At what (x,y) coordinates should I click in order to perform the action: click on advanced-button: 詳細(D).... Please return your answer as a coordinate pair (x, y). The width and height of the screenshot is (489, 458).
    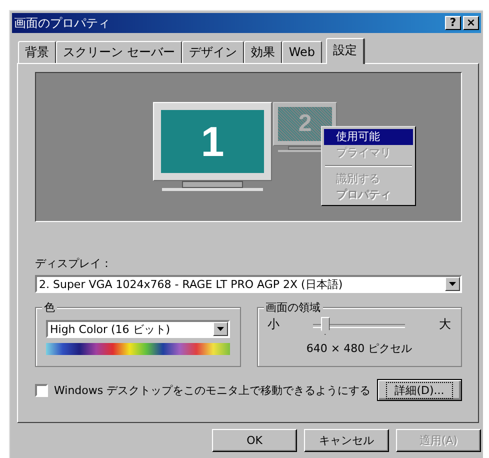
    Looking at the image, I should click on (419, 390).